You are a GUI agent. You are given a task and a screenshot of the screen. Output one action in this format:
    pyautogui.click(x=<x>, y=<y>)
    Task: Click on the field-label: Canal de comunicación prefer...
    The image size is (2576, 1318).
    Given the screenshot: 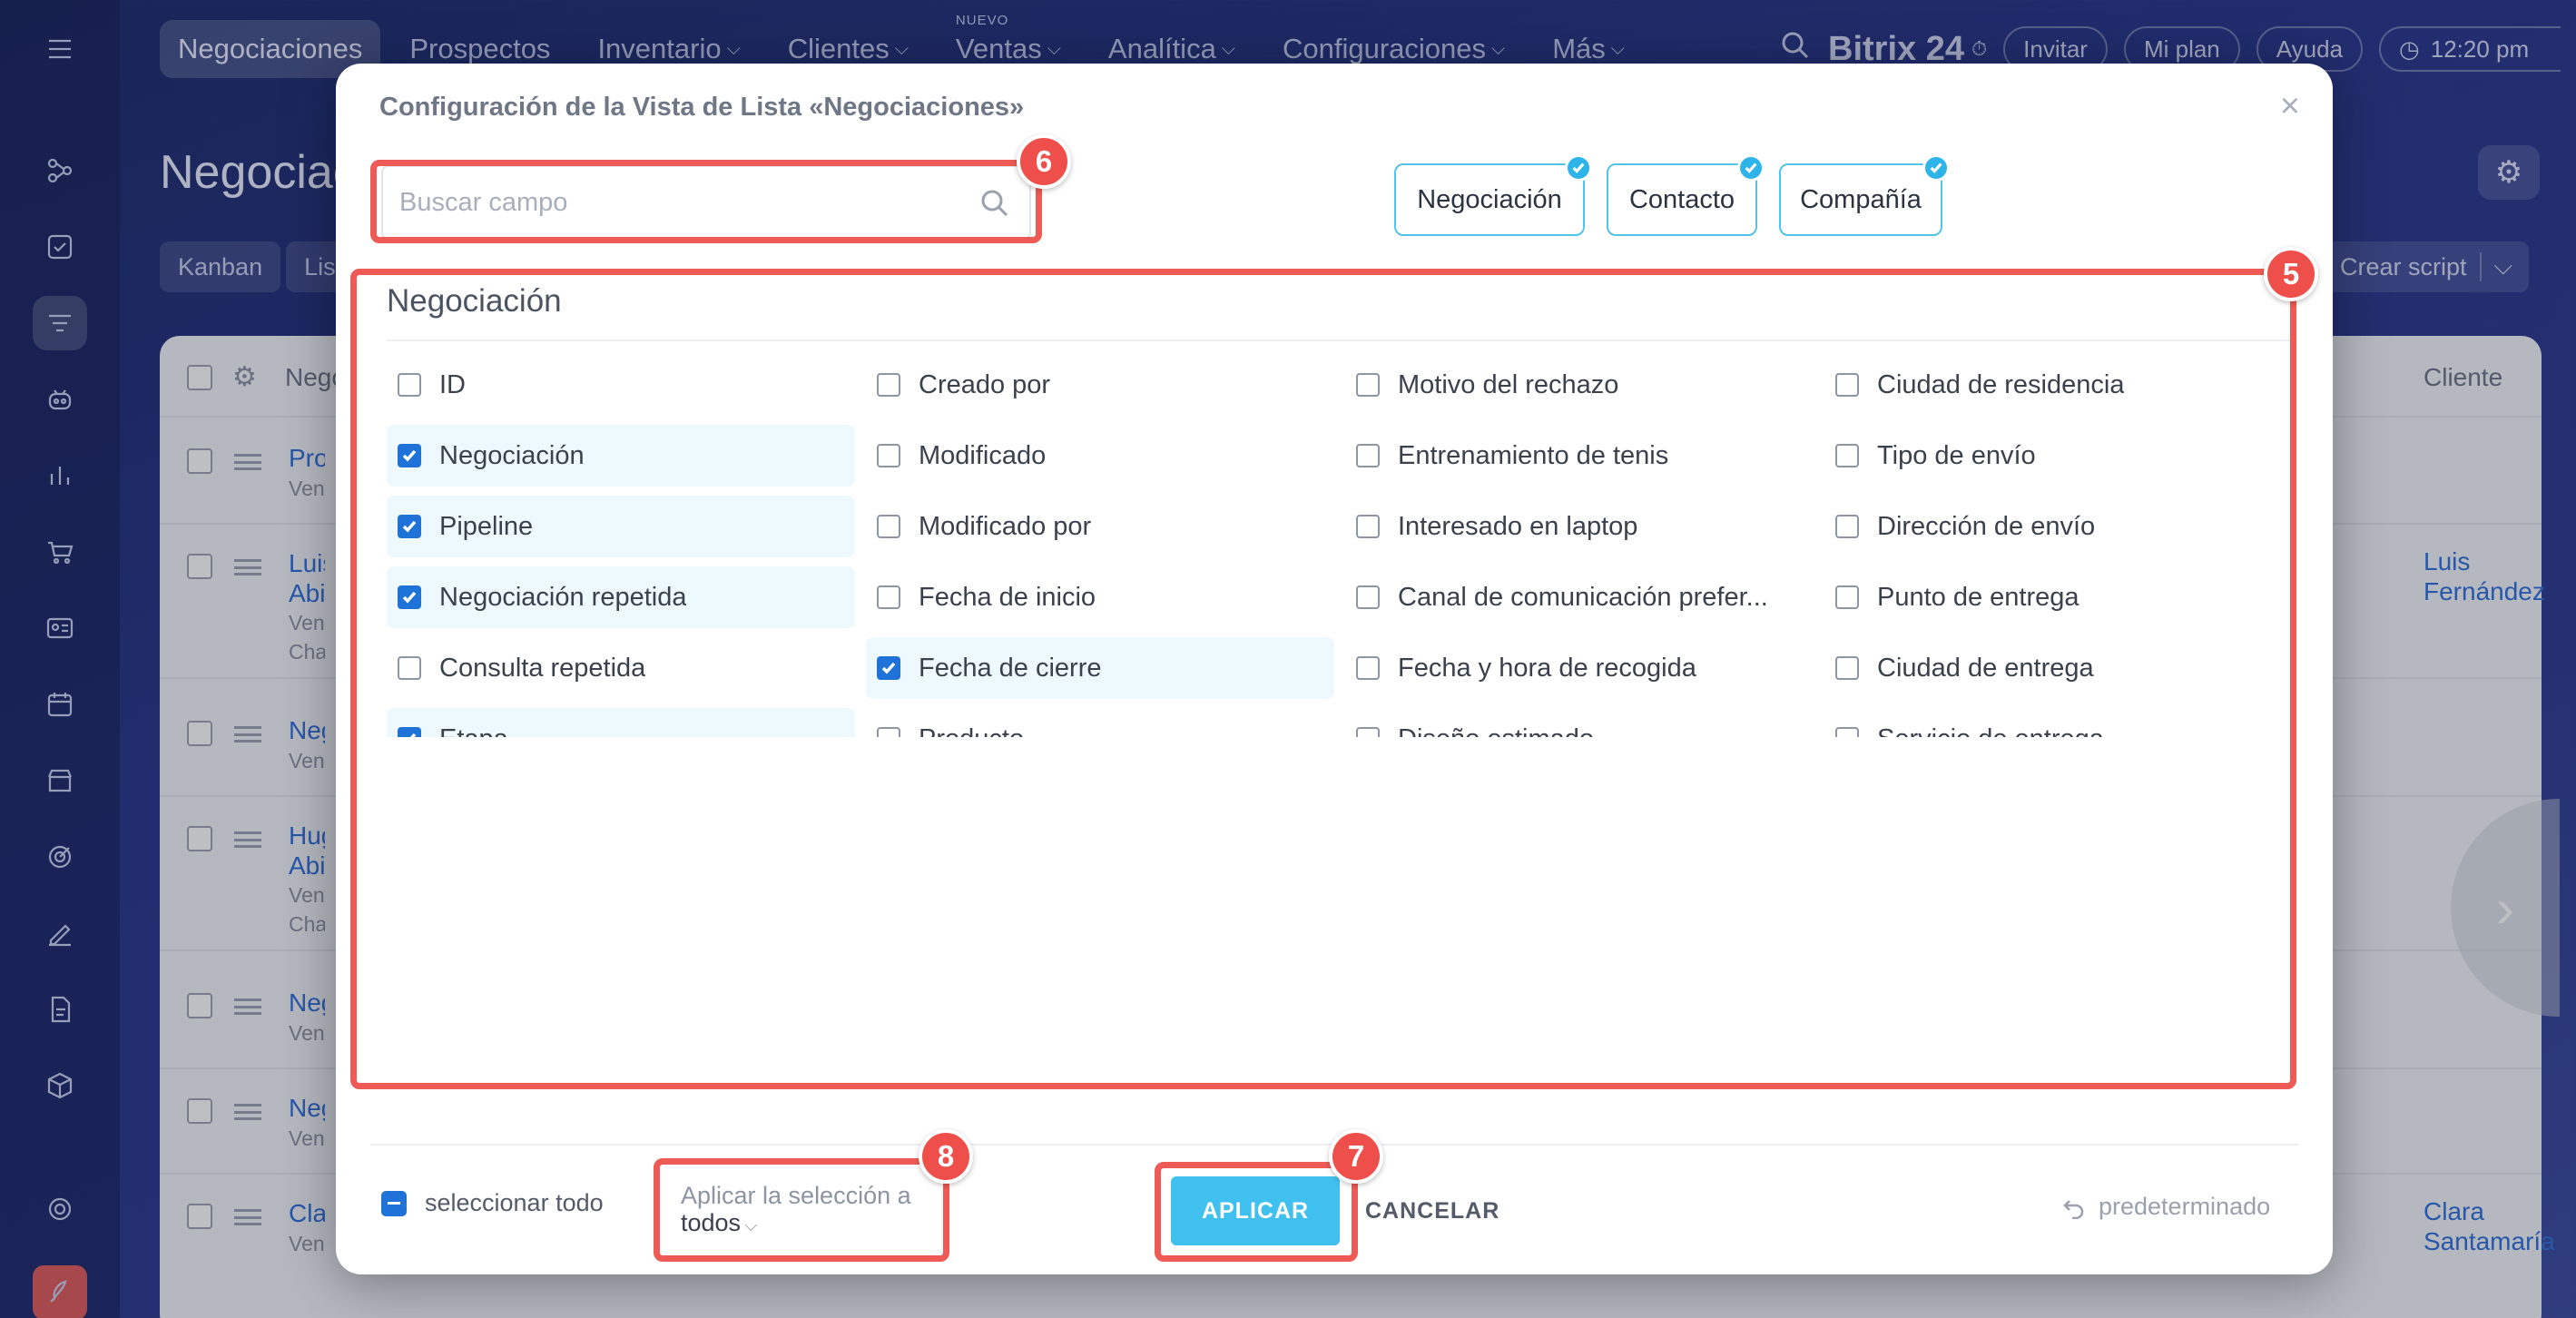 What is the action you would take?
    pyautogui.click(x=1583, y=597)
    